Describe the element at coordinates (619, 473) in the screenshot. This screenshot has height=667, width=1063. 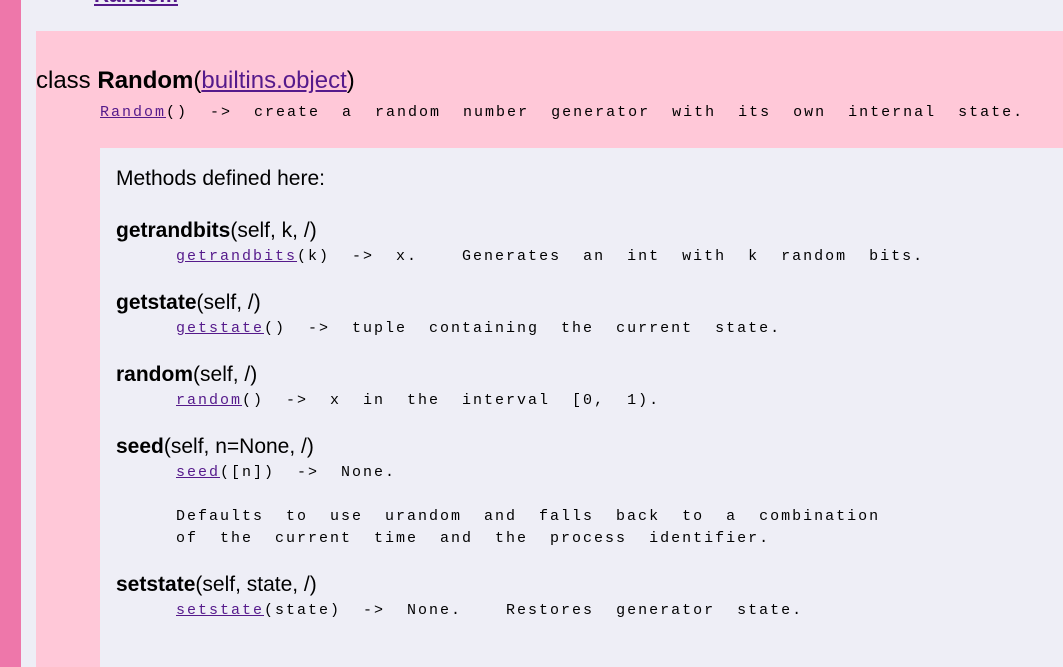
I see `method-docstring: seed([n]) -> None.` at that location.